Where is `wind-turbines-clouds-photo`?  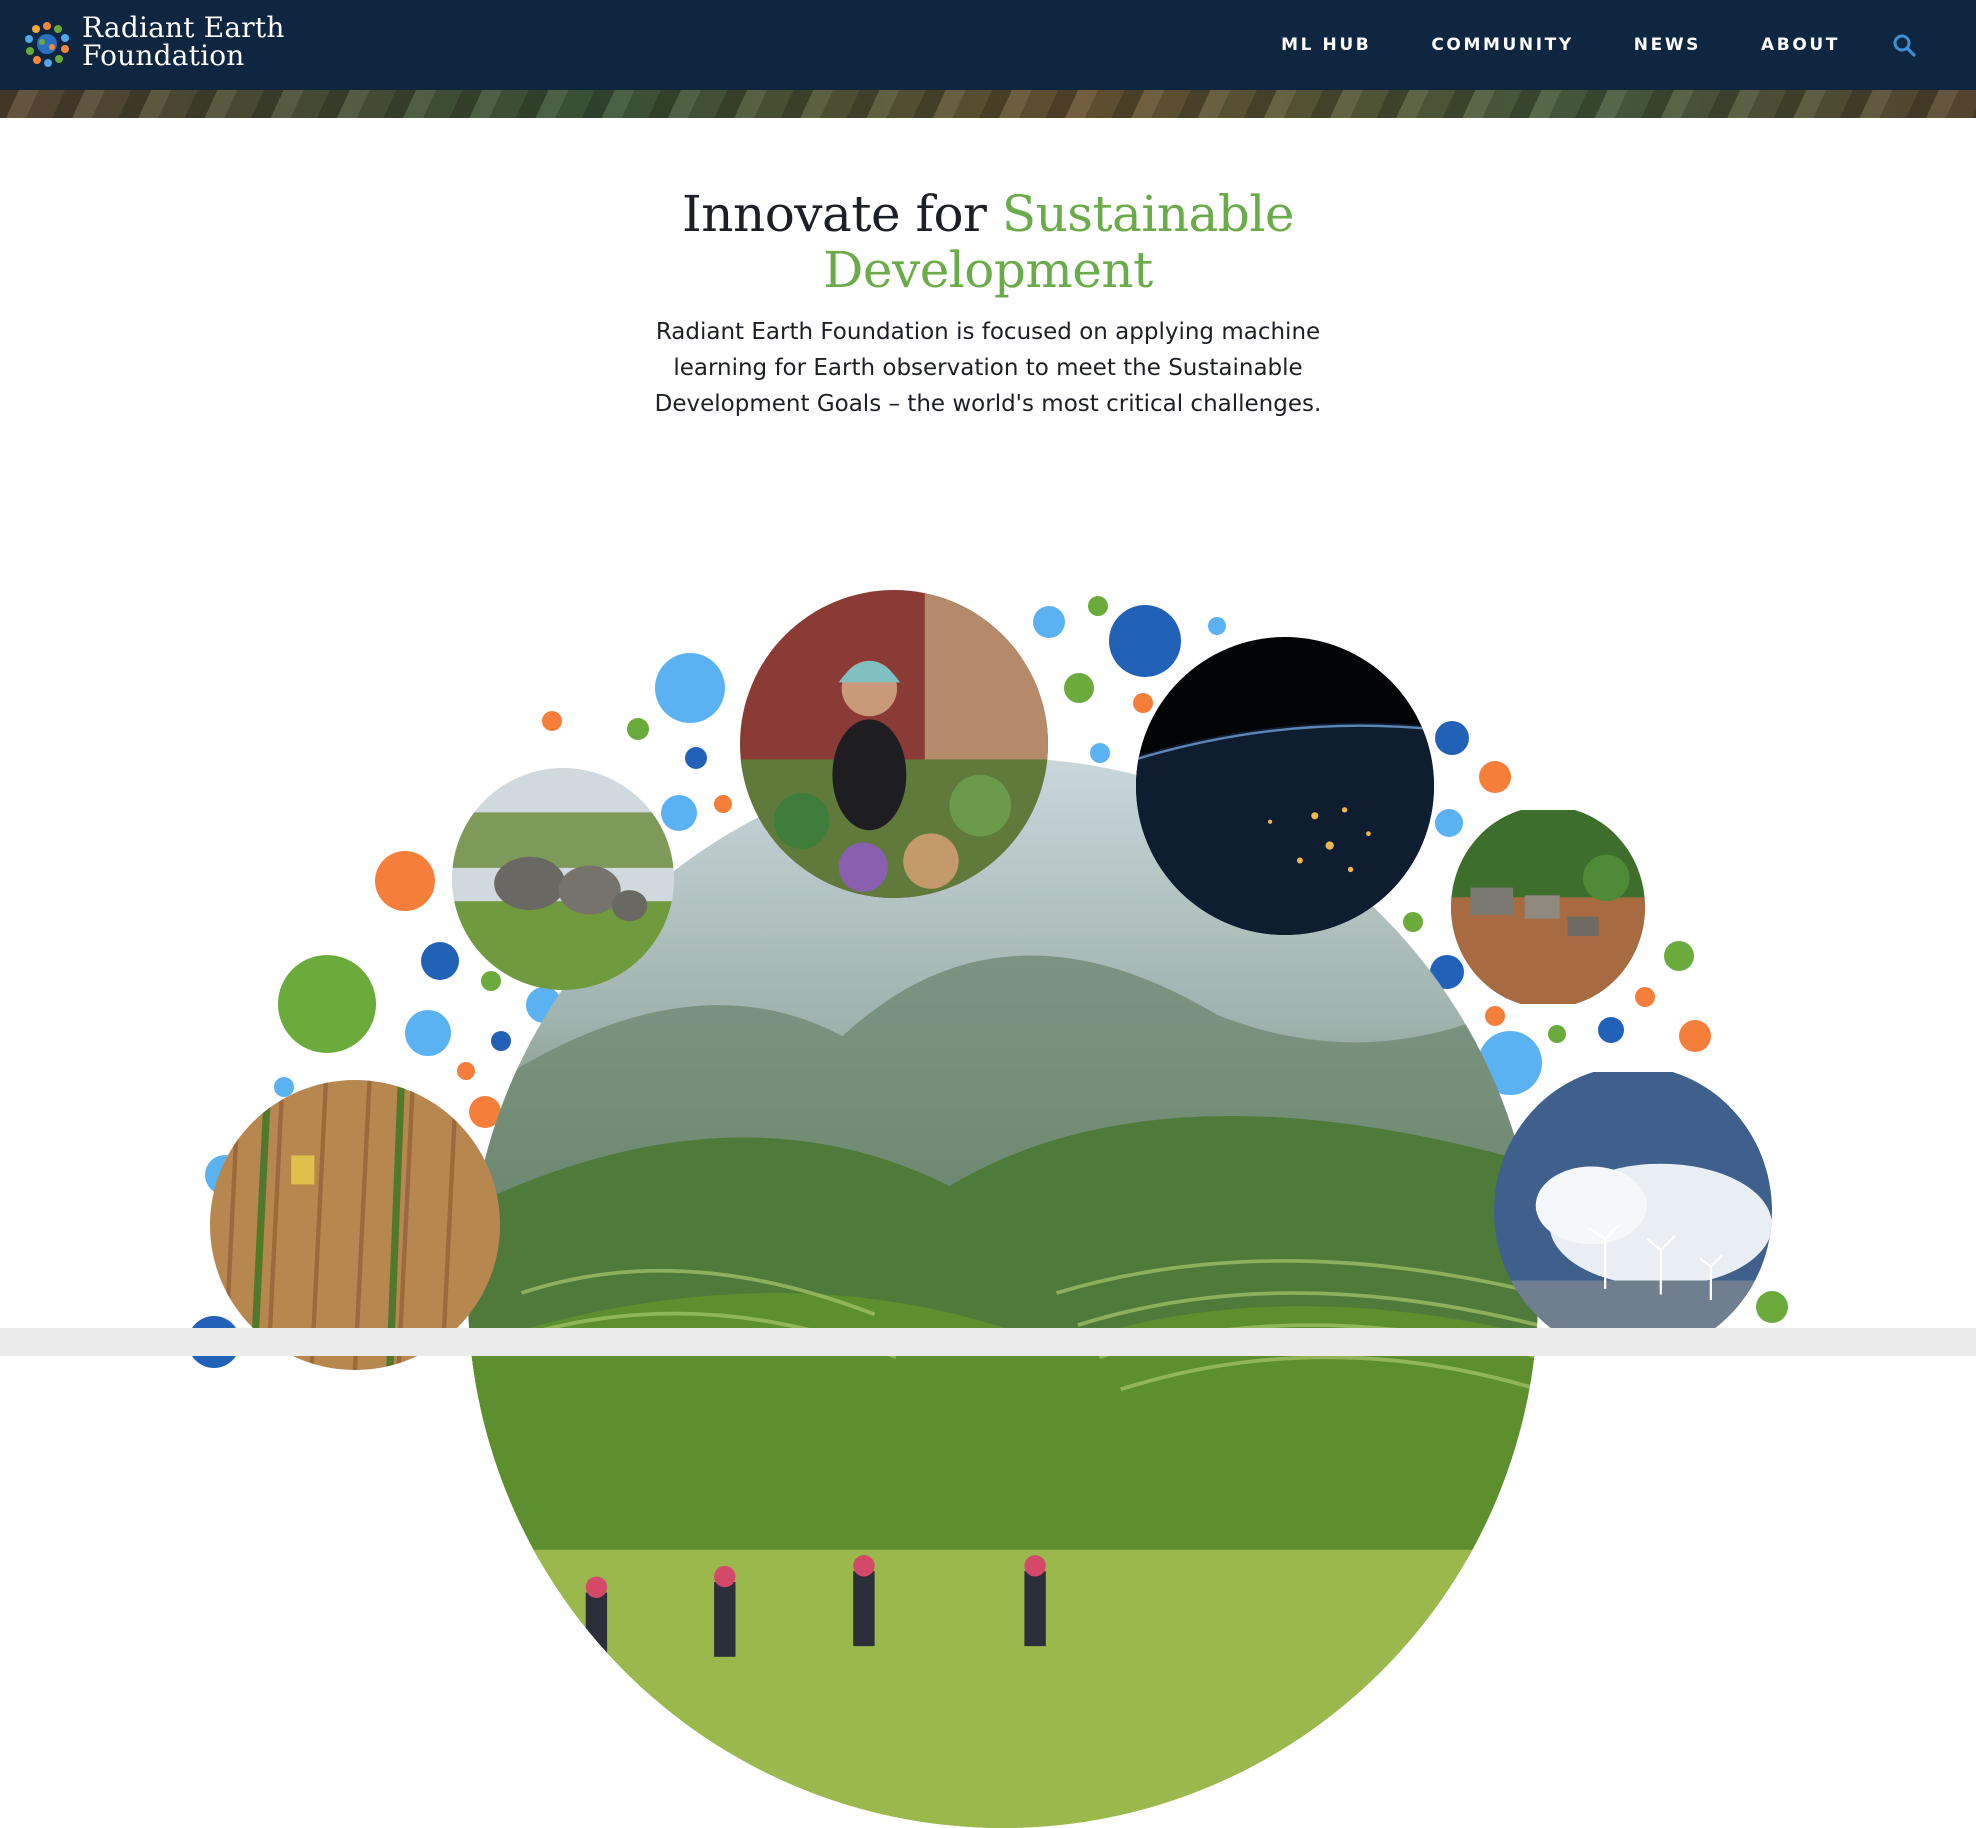 wind-turbines-clouds-photo is located at coordinates (1633, 1211).